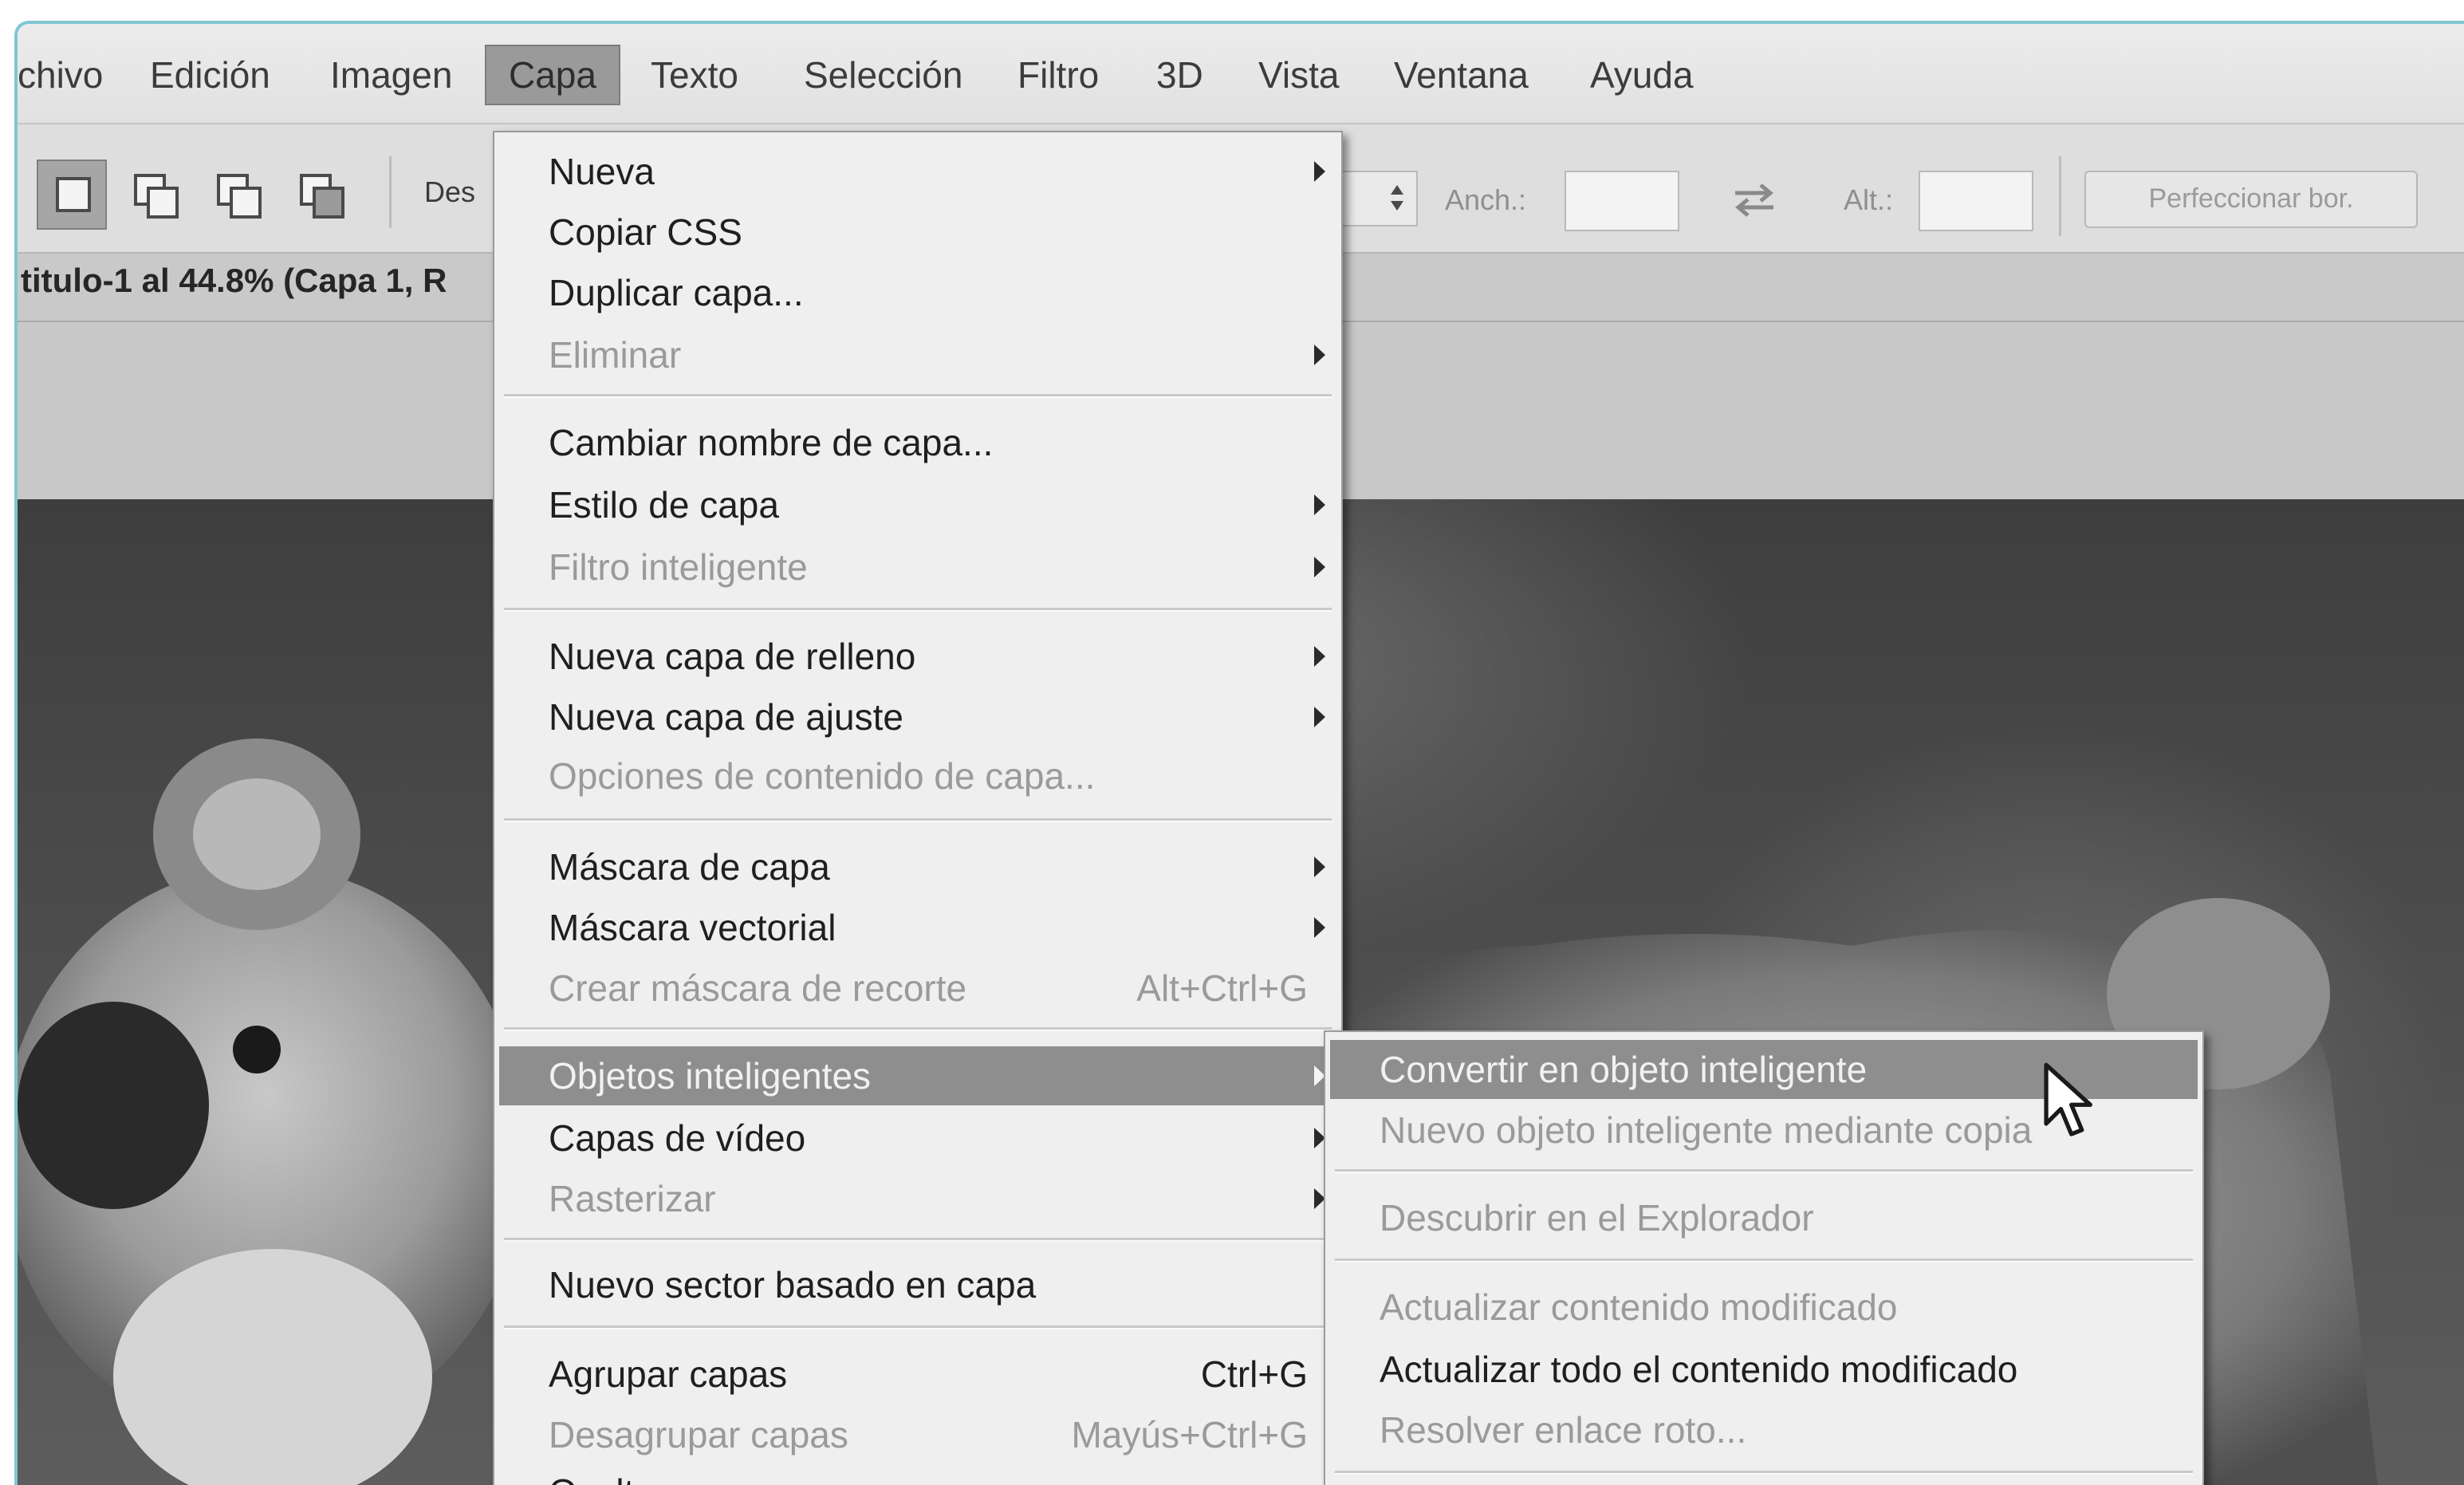  Describe the element at coordinates (1397, 198) in the screenshot. I see `spinner-arrows-icon` at that location.